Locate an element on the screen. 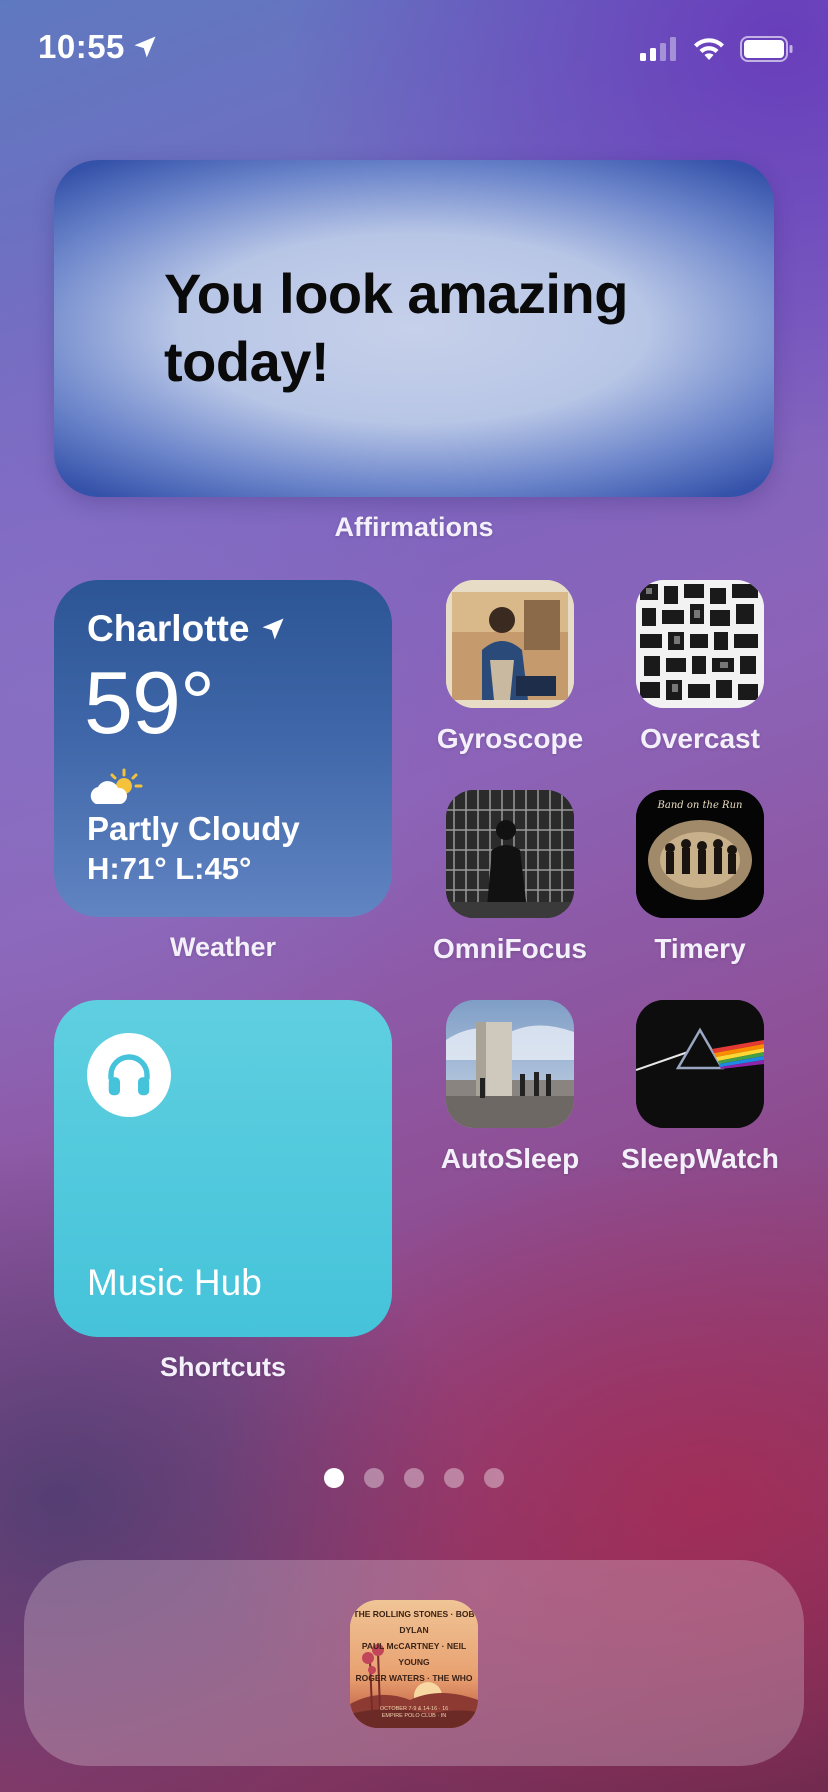 Image resolution: width=828 pixels, height=1792 pixels. shortcuts-widget-label: Shortcuts is located at coordinates (222, 1367).